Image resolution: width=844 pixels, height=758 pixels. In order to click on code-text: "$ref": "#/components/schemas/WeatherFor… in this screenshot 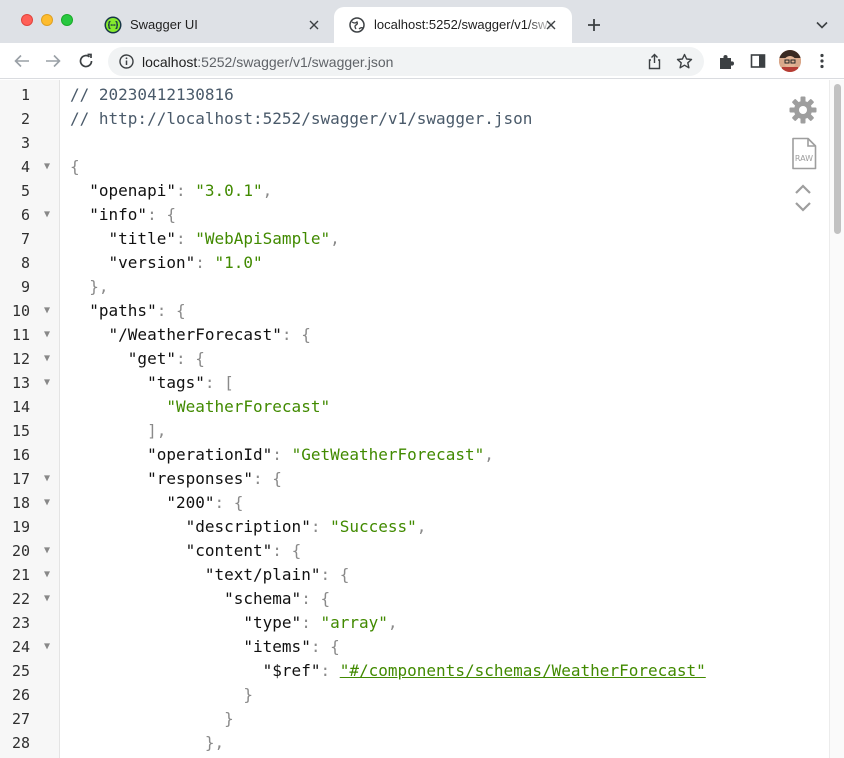, I will do `click(388, 671)`.